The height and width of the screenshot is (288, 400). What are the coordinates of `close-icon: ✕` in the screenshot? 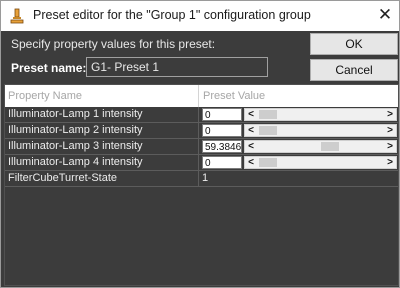 It's located at (385, 16).